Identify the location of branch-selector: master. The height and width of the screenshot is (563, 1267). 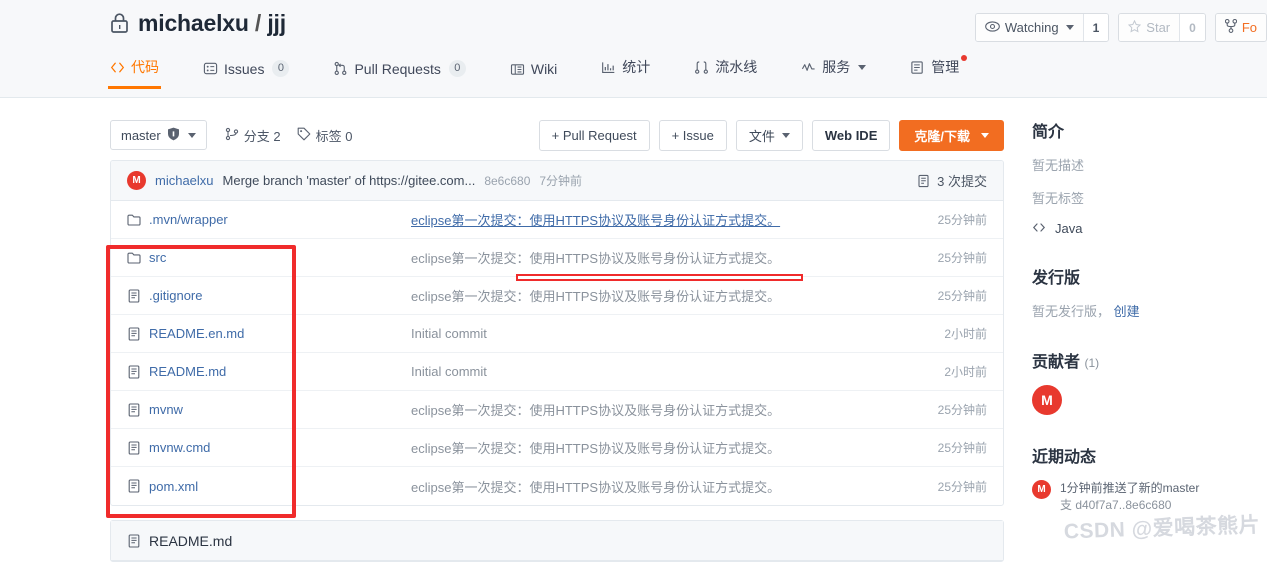
(158, 135).